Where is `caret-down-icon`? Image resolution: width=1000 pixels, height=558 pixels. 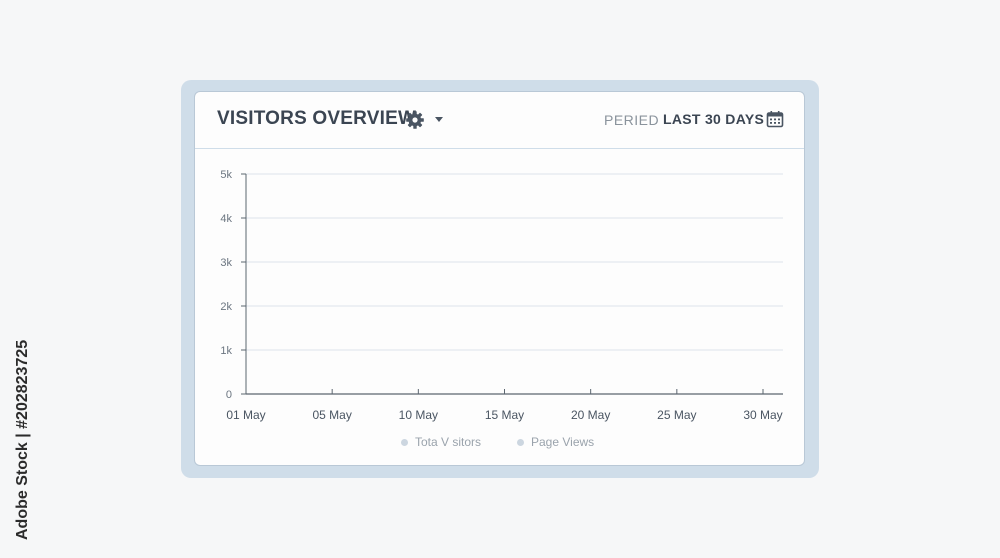
caret-down-icon is located at coordinates (439, 119).